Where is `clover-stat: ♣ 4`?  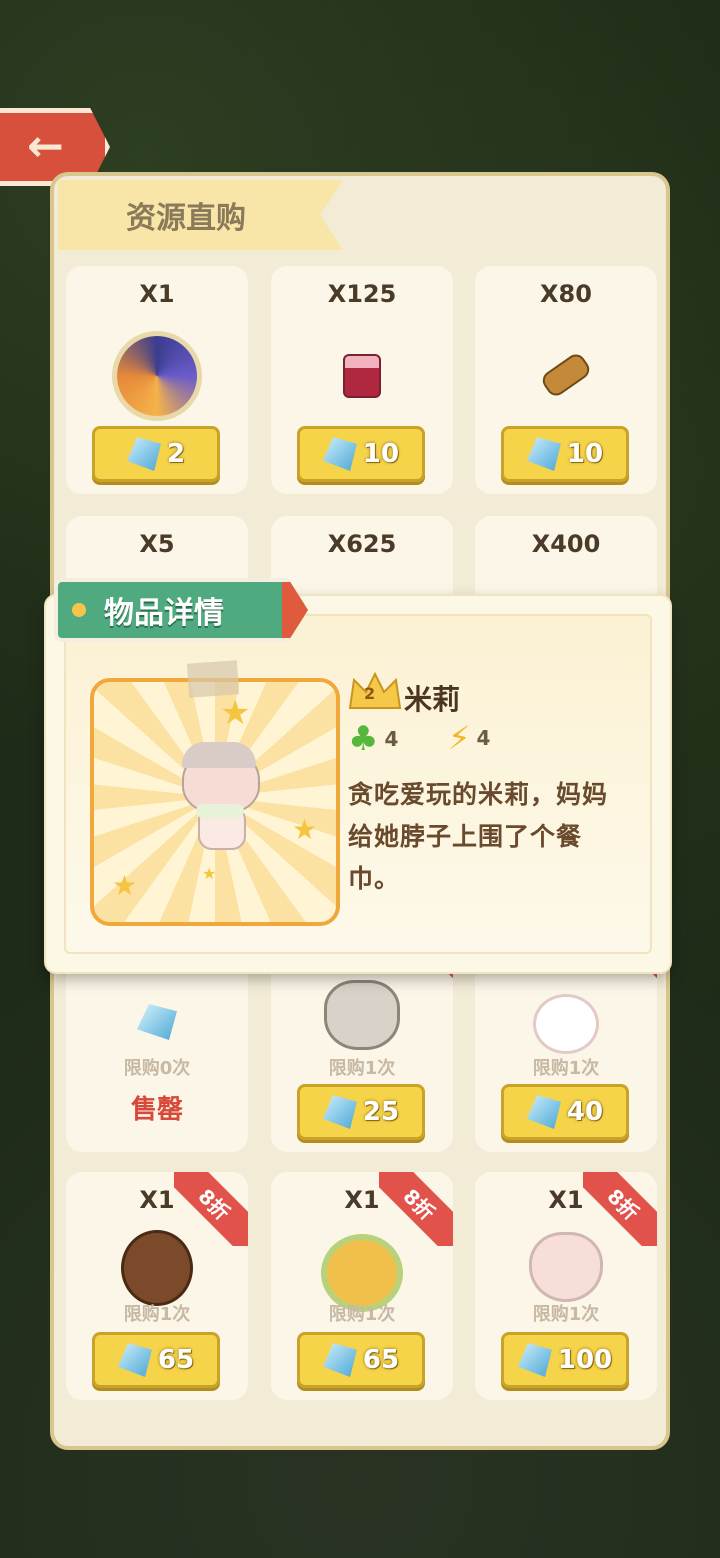 clover-stat: ♣ 4 is located at coordinates (373, 739).